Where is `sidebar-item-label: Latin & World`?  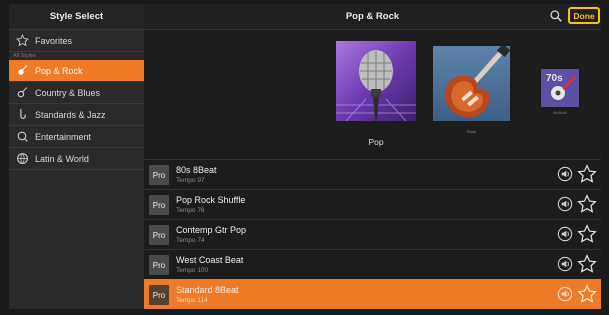 sidebar-item-label: Latin & World is located at coordinates (62, 158).